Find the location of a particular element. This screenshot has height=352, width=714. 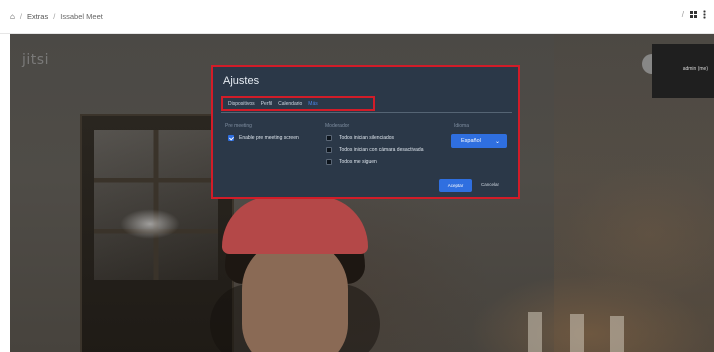

moderator-section-label: Moderador is located at coordinates (337, 126).